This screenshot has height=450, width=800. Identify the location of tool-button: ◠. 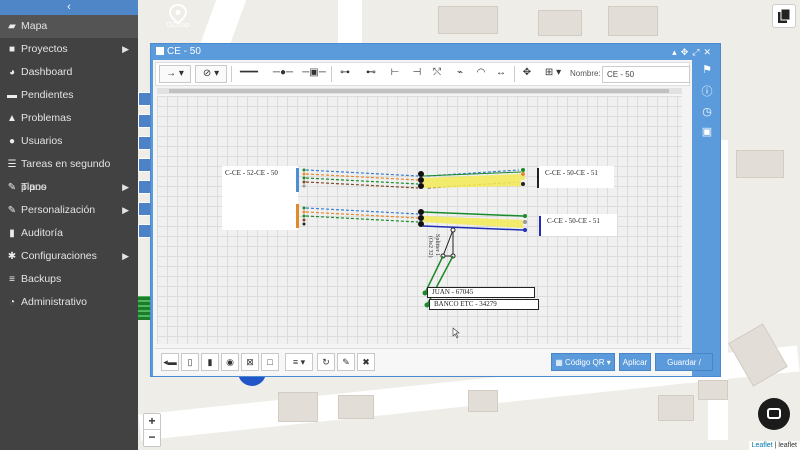
(481, 74).